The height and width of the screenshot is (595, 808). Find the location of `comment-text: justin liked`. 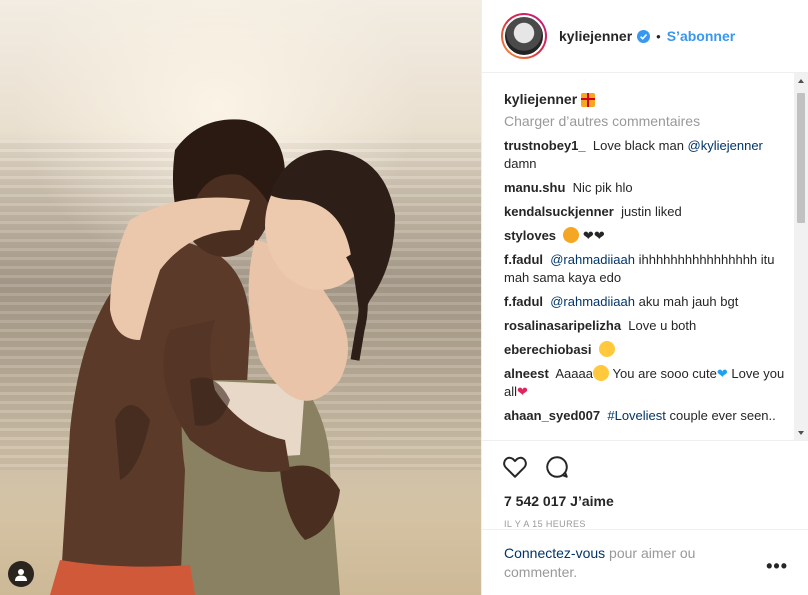

comment-text: justin liked is located at coordinates (651, 211).